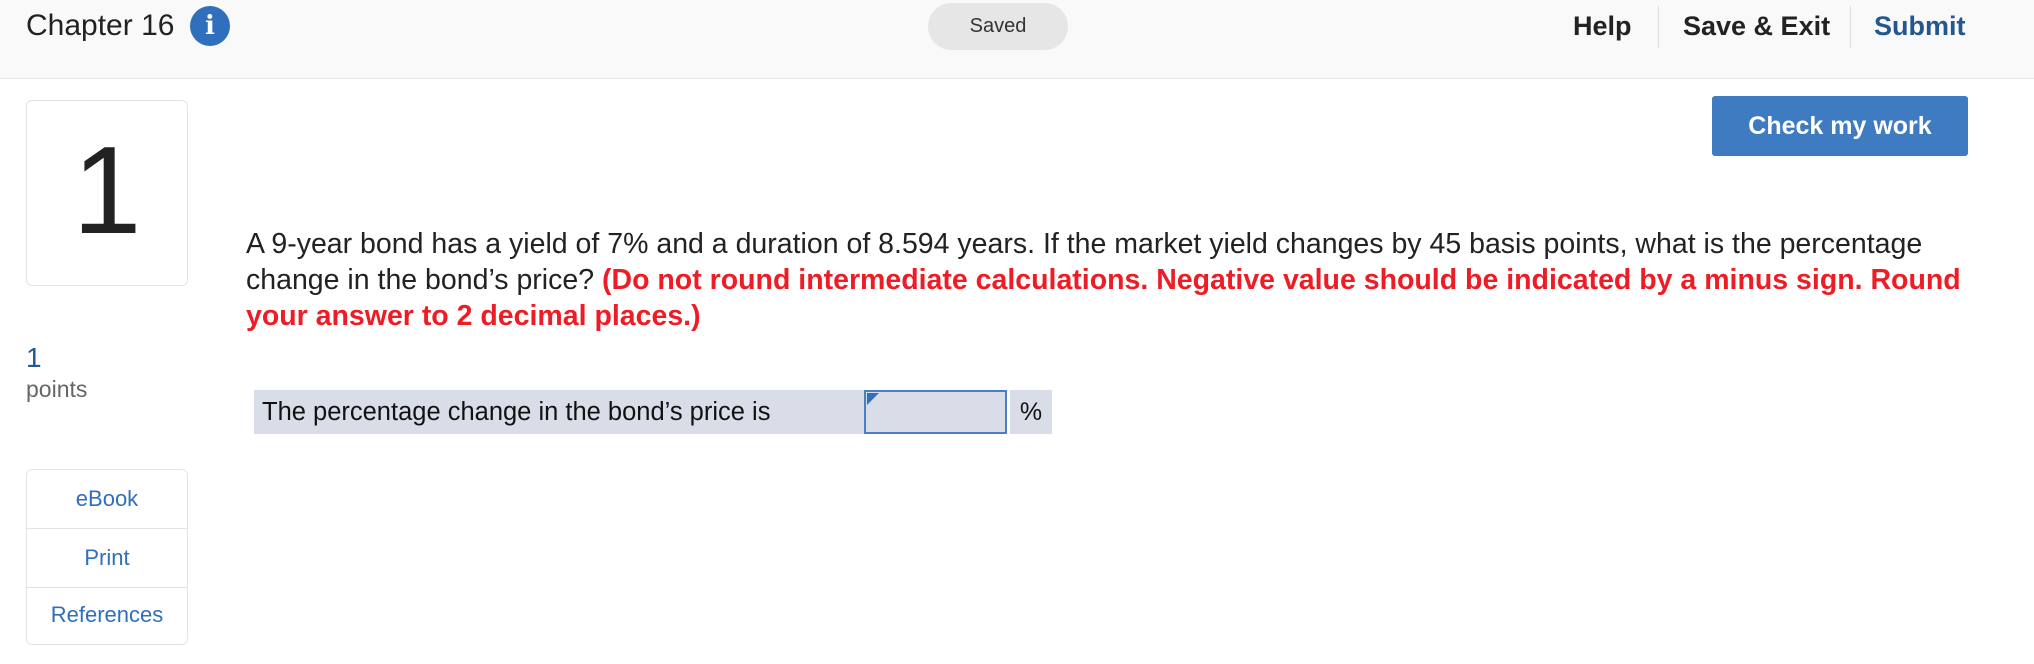  Describe the element at coordinates (1920, 26) in the screenshot. I see `submit-link: Submit` at that location.